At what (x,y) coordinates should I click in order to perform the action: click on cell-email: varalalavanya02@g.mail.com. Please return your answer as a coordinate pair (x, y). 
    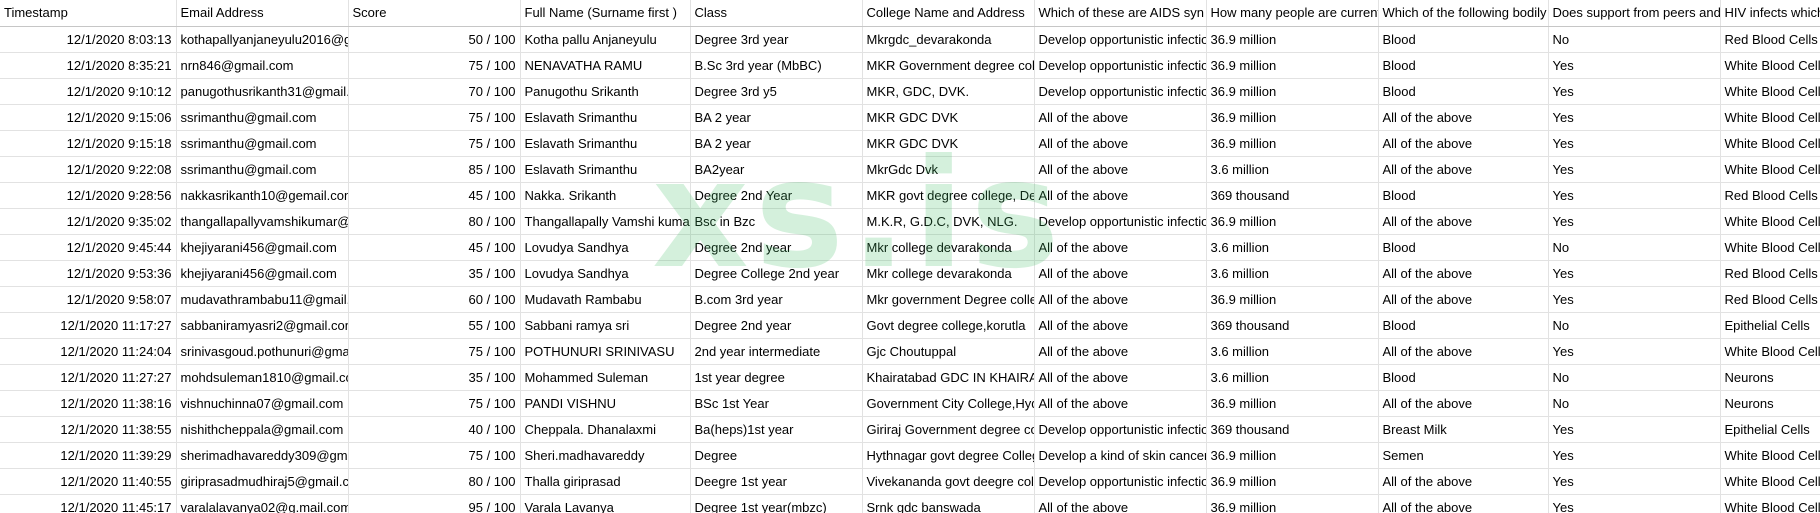
    Looking at the image, I should click on (262, 503).